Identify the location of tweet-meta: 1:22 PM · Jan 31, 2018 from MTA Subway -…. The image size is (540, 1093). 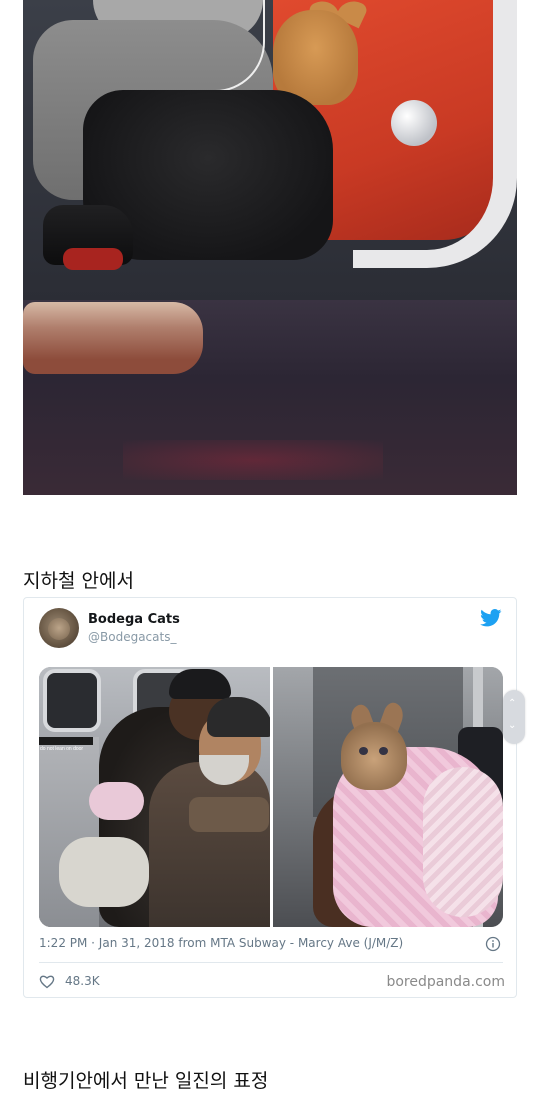
(221, 943).